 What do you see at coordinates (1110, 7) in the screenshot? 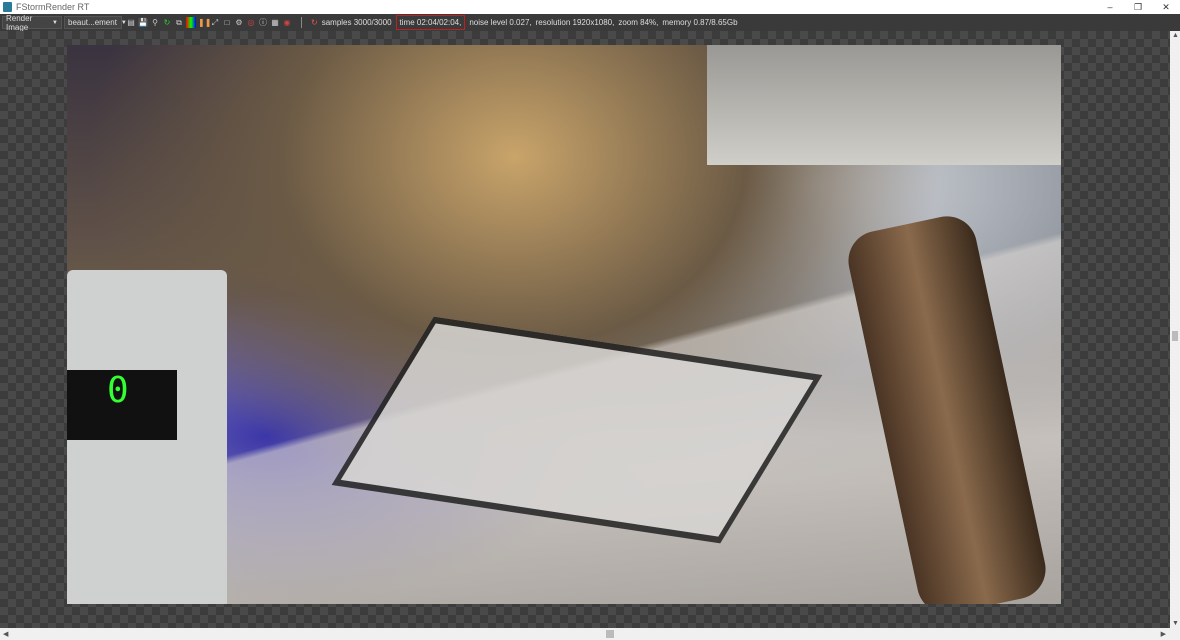
I see `minimize-button: –` at bounding box center [1110, 7].